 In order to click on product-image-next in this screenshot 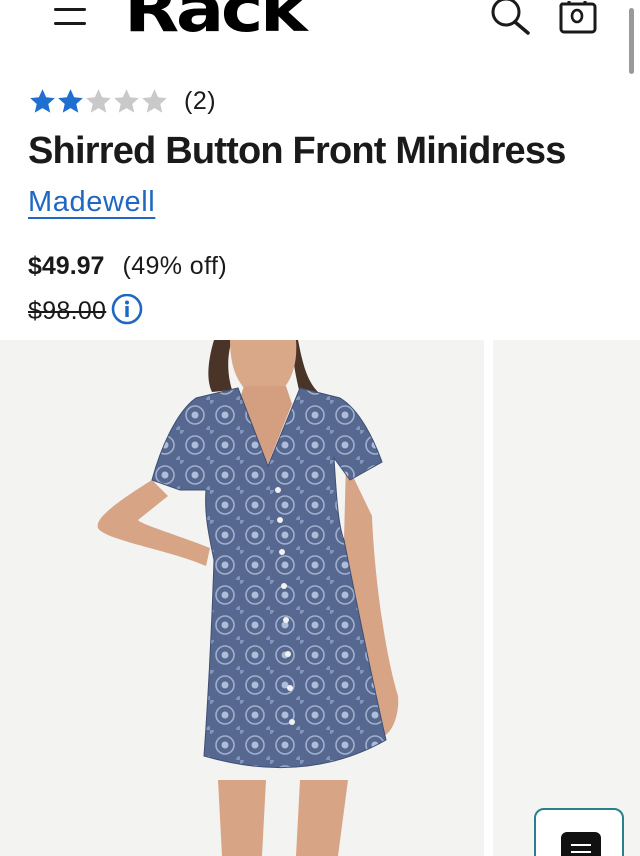, I will do `click(566, 598)`.